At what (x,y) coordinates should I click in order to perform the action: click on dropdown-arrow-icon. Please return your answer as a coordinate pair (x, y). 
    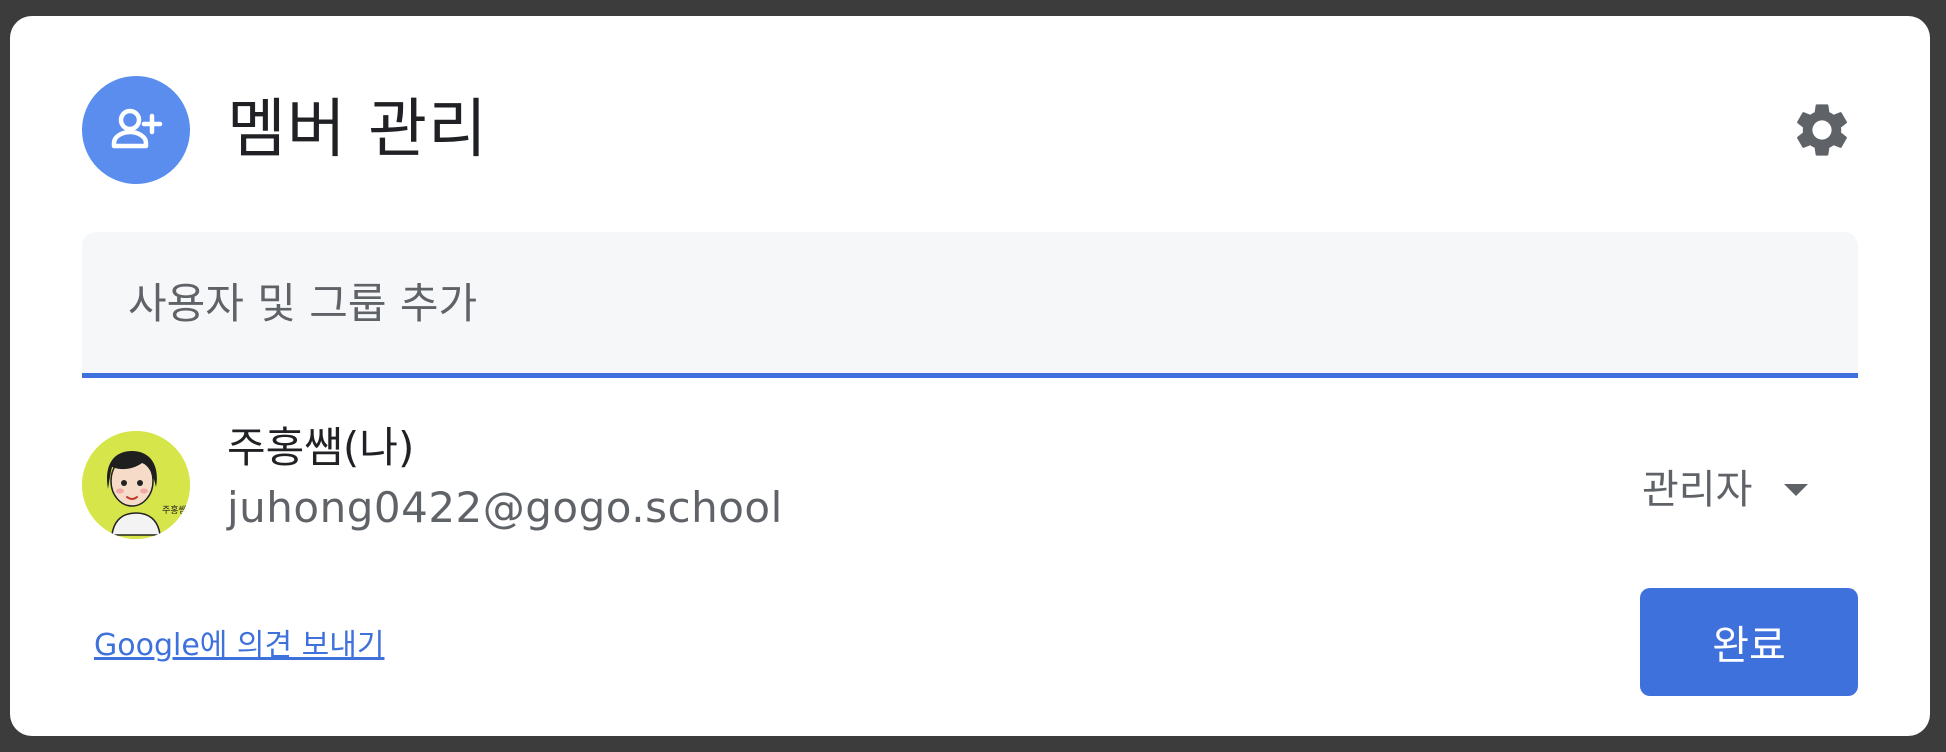
    Looking at the image, I should click on (1796, 490).